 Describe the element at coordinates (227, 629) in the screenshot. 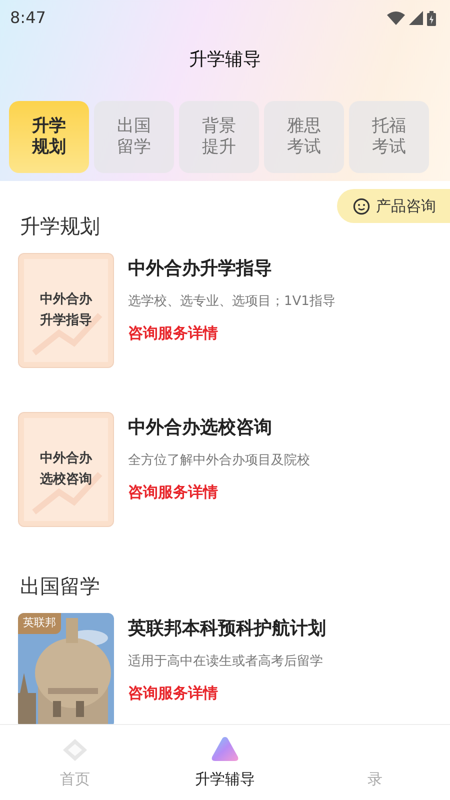

I see `item-title: 英联邦本科预科护航计划` at that location.